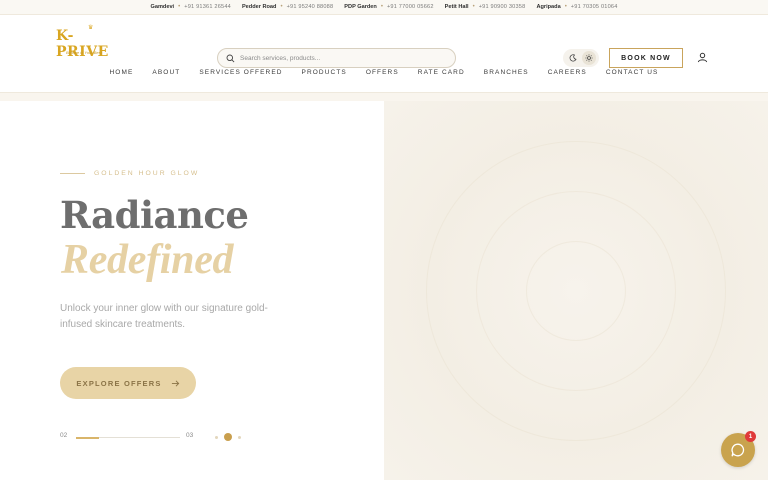 Image resolution: width=768 pixels, height=480 pixels. I want to click on nav-contact-us: CONTACT US, so click(632, 75).